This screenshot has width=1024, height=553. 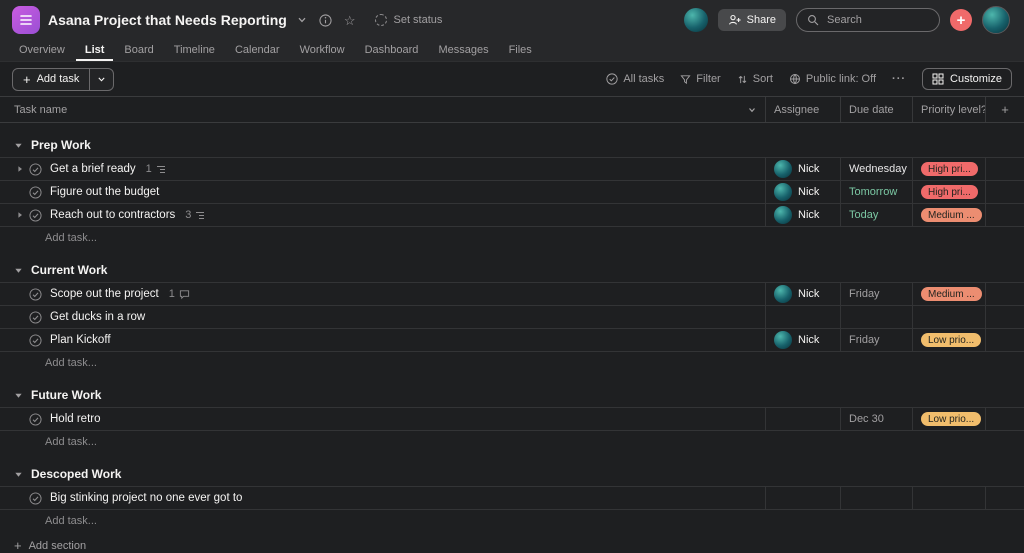 I want to click on customize-button: Customize, so click(x=967, y=79).